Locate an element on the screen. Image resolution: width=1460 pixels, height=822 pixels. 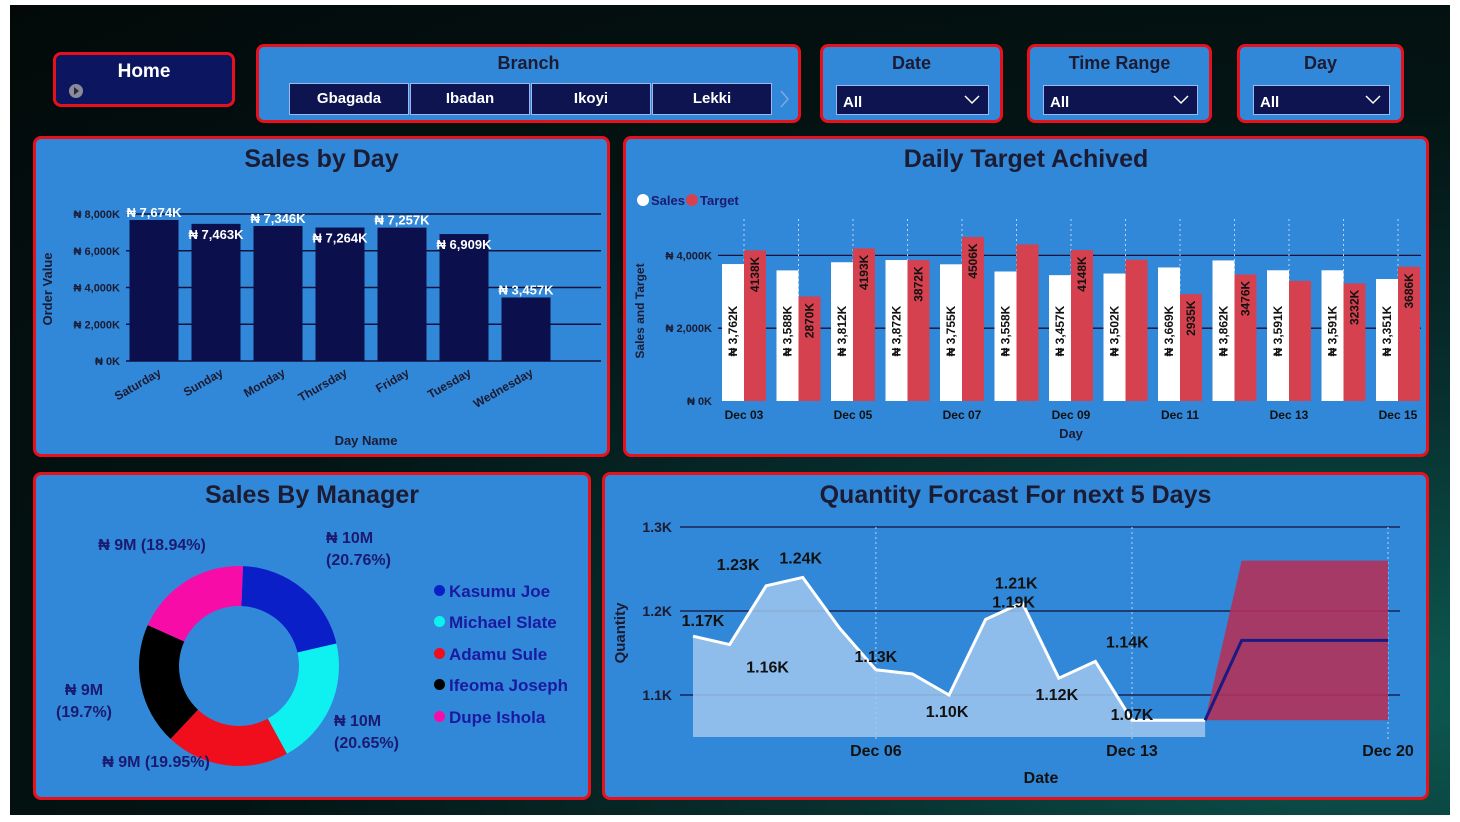
x-tick-label: Dec 09 is located at coordinates (1071, 415).